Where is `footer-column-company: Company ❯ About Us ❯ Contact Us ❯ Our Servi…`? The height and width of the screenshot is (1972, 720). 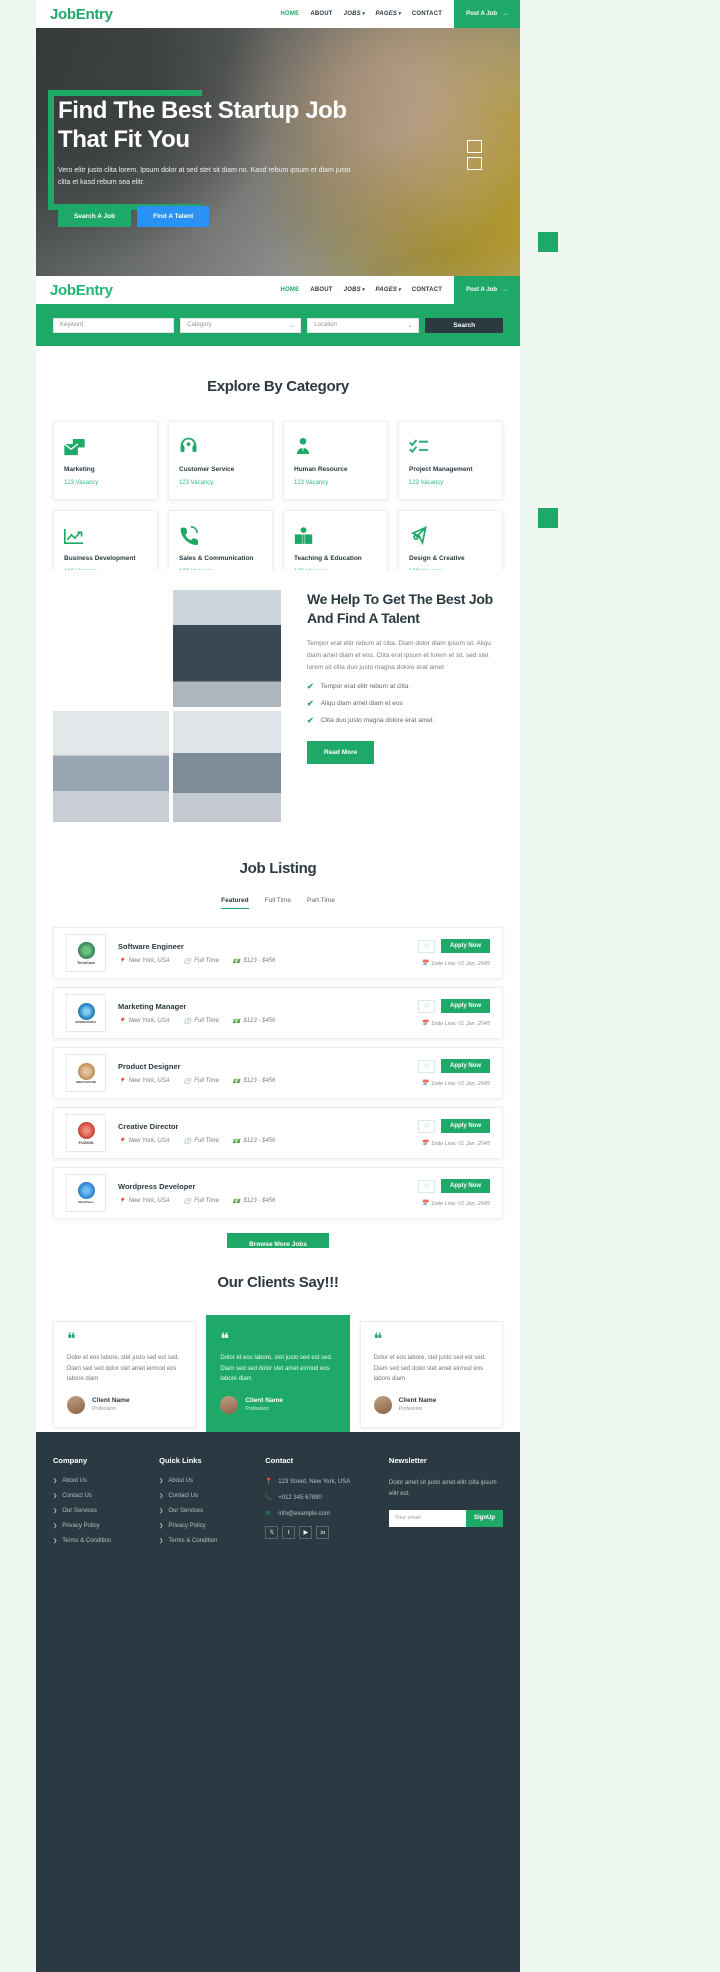 footer-column-company: Company ❯ About Us ❯ Contact Us ❯ Our Servi… is located at coordinates (99, 1504).